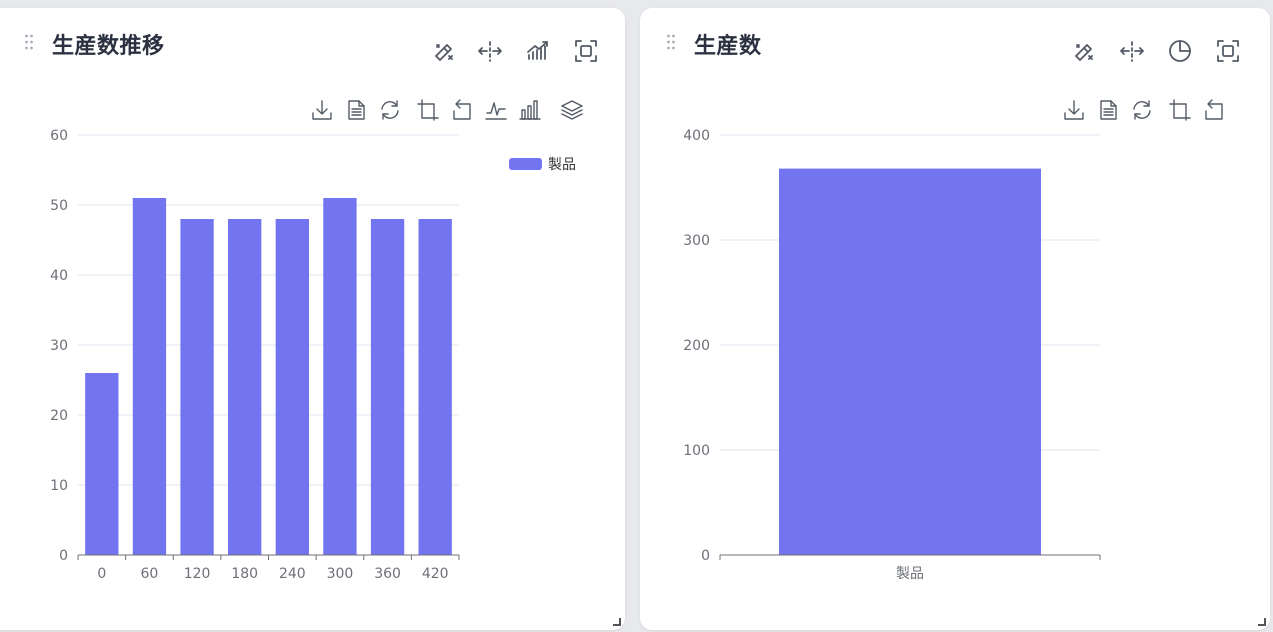 The width and height of the screenshot is (1273, 632). Describe the element at coordinates (59, 276) in the screenshot. I see `y-tick-label: 40` at that location.